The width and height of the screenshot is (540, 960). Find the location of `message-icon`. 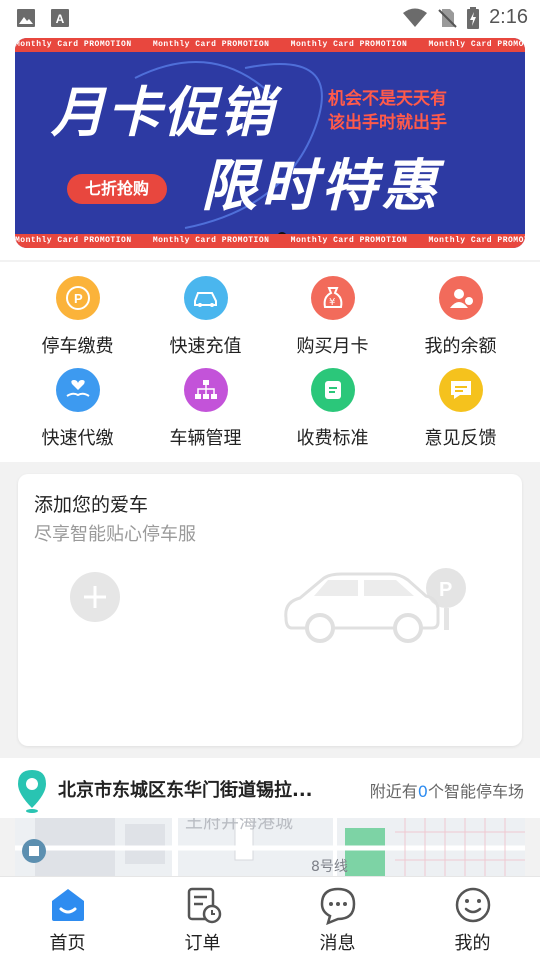

message-icon is located at coordinates (337, 906).